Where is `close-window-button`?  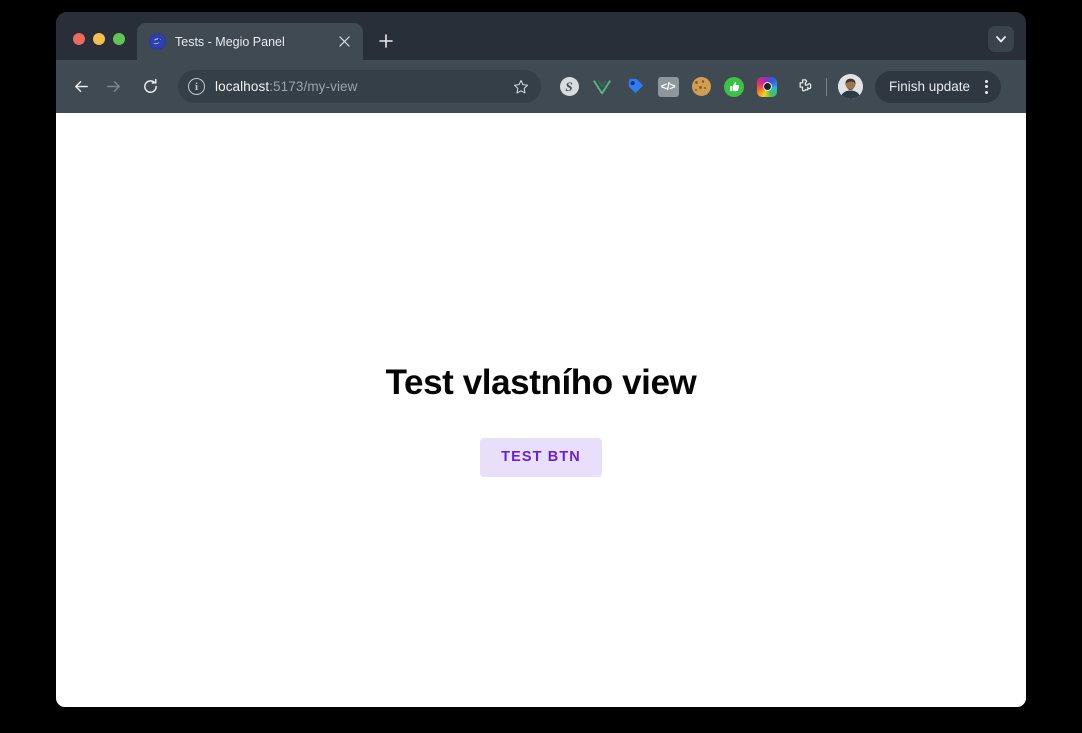 close-window-button is located at coordinates (79, 39).